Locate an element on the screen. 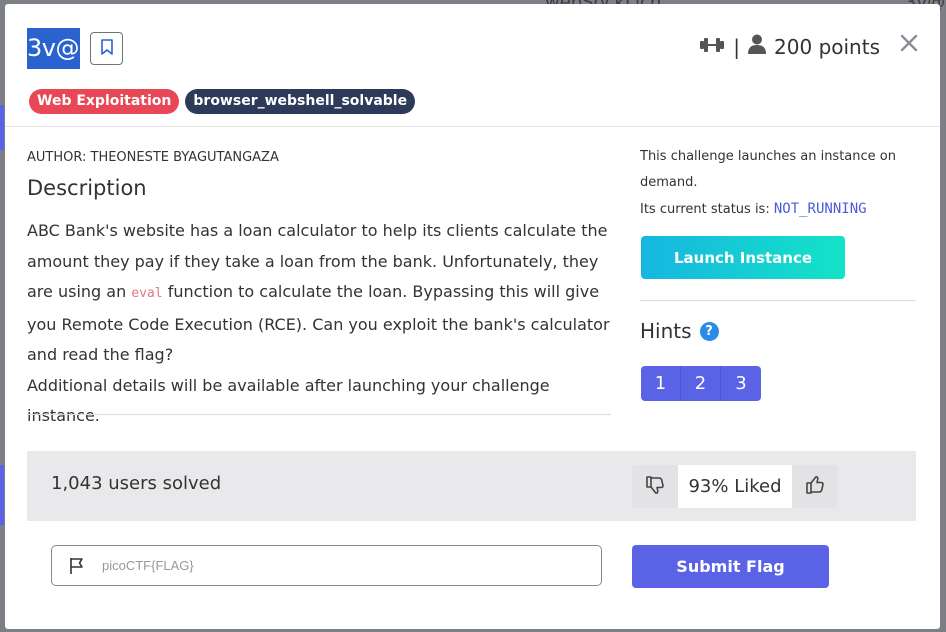 This screenshot has width=946, height=632. status-value: NOT_RUNNING is located at coordinates (820, 209).